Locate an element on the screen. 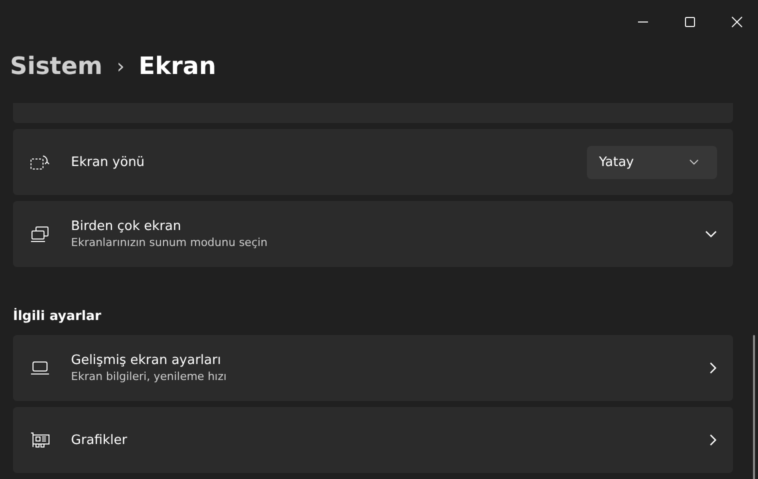  page-title: Ekran is located at coordinates (177, 66).